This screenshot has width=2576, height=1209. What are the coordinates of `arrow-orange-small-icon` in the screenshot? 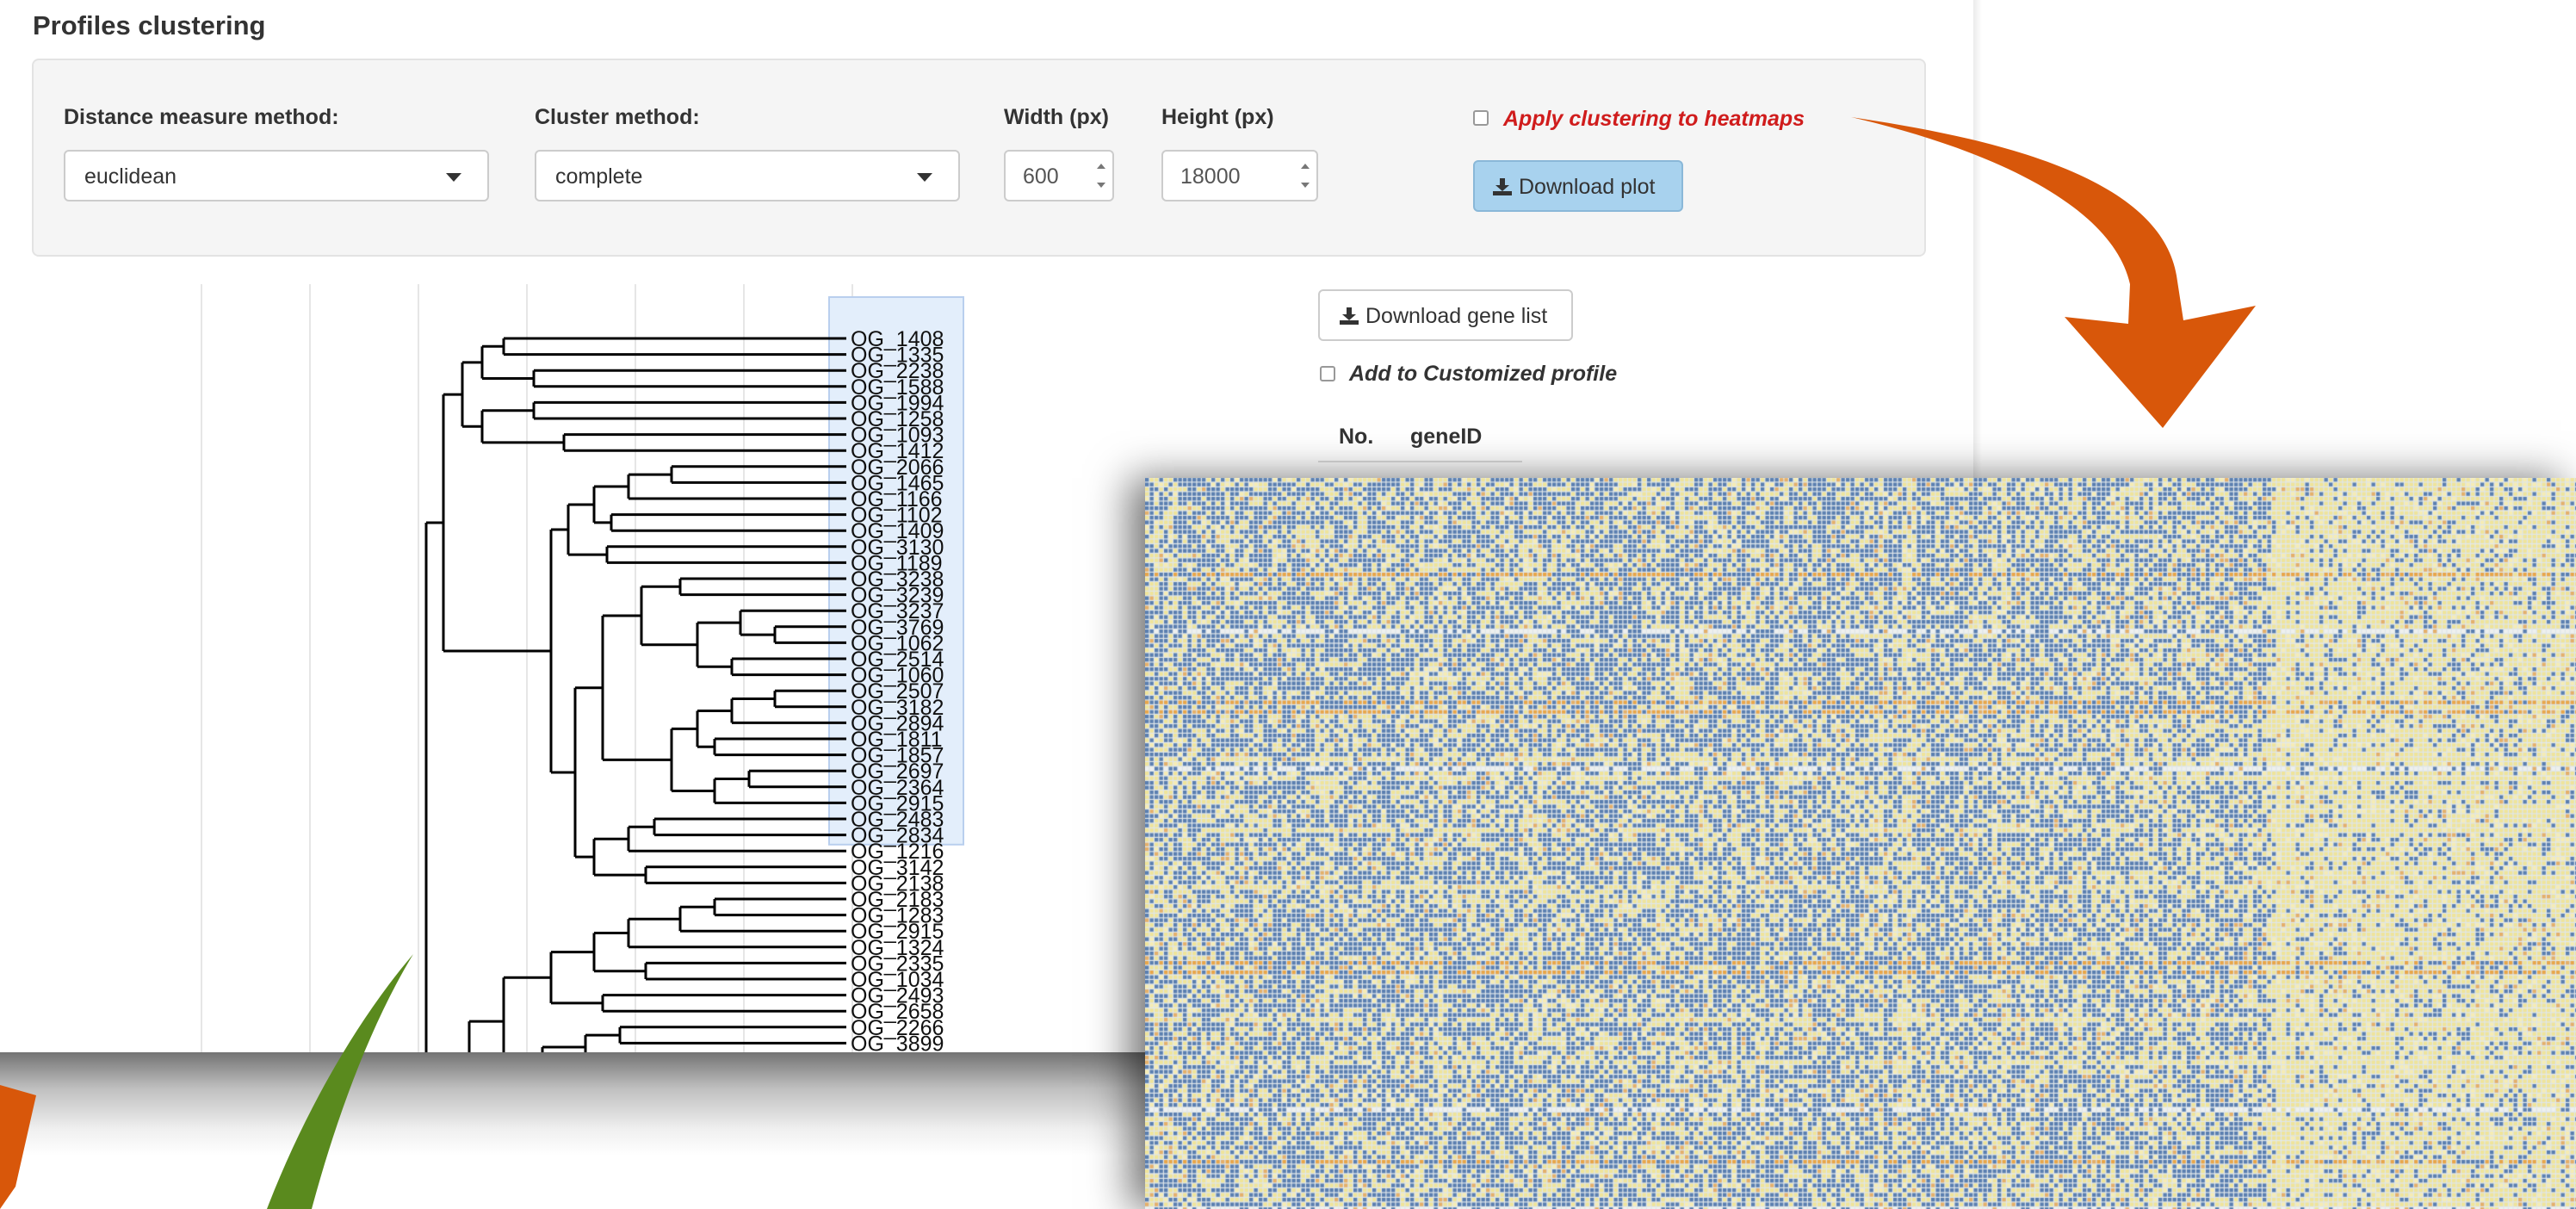 It's located at (18, 1147).